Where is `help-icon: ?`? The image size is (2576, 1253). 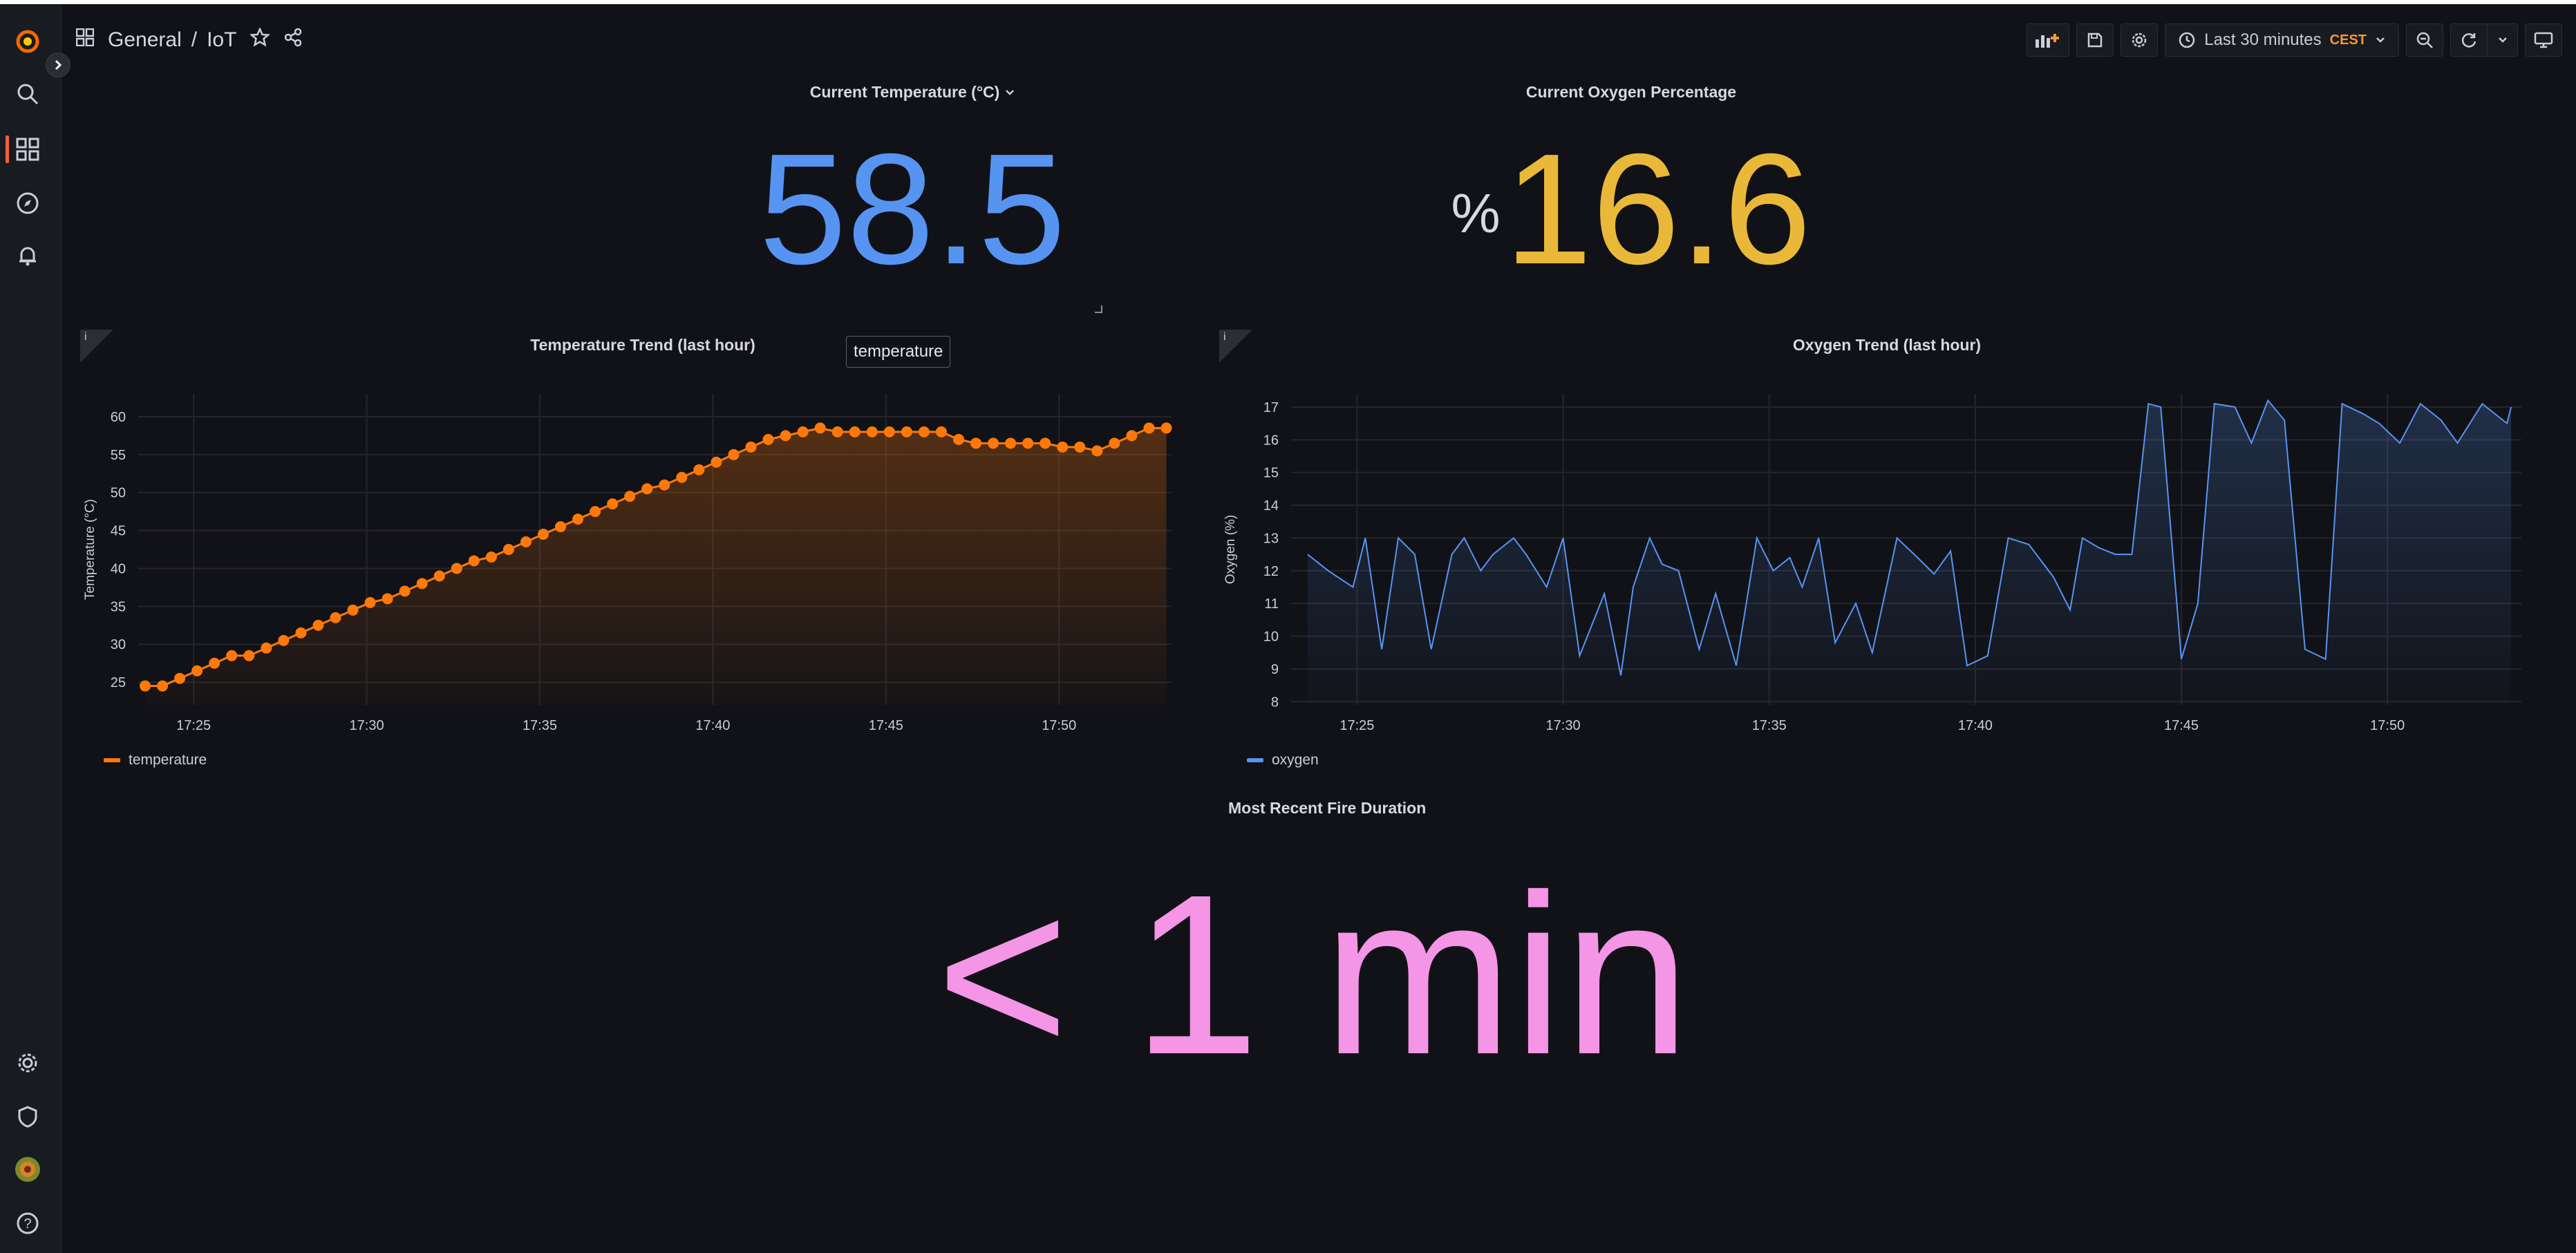
help-icon: ? is located at coordinates (27, 1223).